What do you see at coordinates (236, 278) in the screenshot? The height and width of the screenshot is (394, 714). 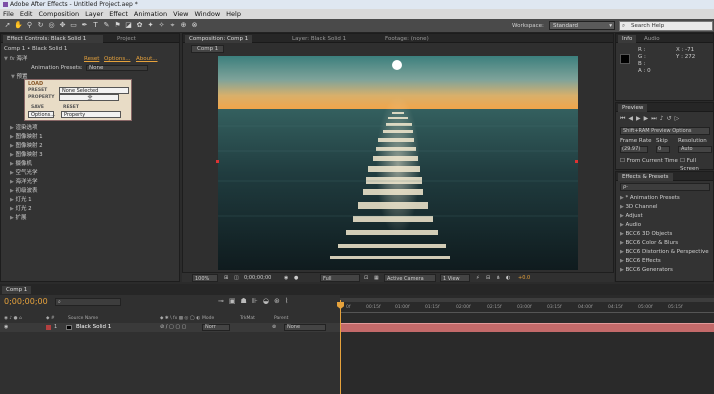 I see `mask-visibility-icon: ◫` at bounding box center [236, 278].